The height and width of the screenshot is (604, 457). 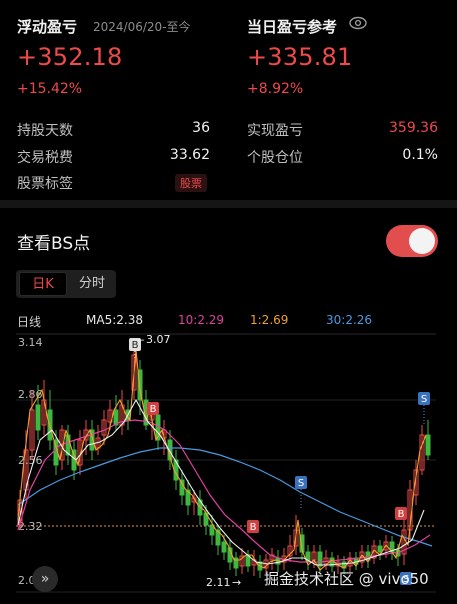 What do you see at coordinates (228, 204) in the screenshot?
I see `section-divider` at bounding box center [228, 204].